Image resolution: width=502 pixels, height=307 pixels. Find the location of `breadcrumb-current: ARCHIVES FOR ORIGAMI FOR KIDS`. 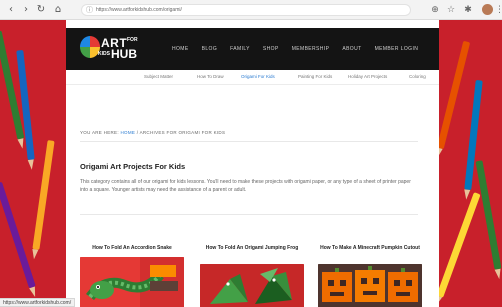

breadcrumb-current: ARCHIVES FOR ORIGAMI FOR KIDS is located at coordinates (182, 132).